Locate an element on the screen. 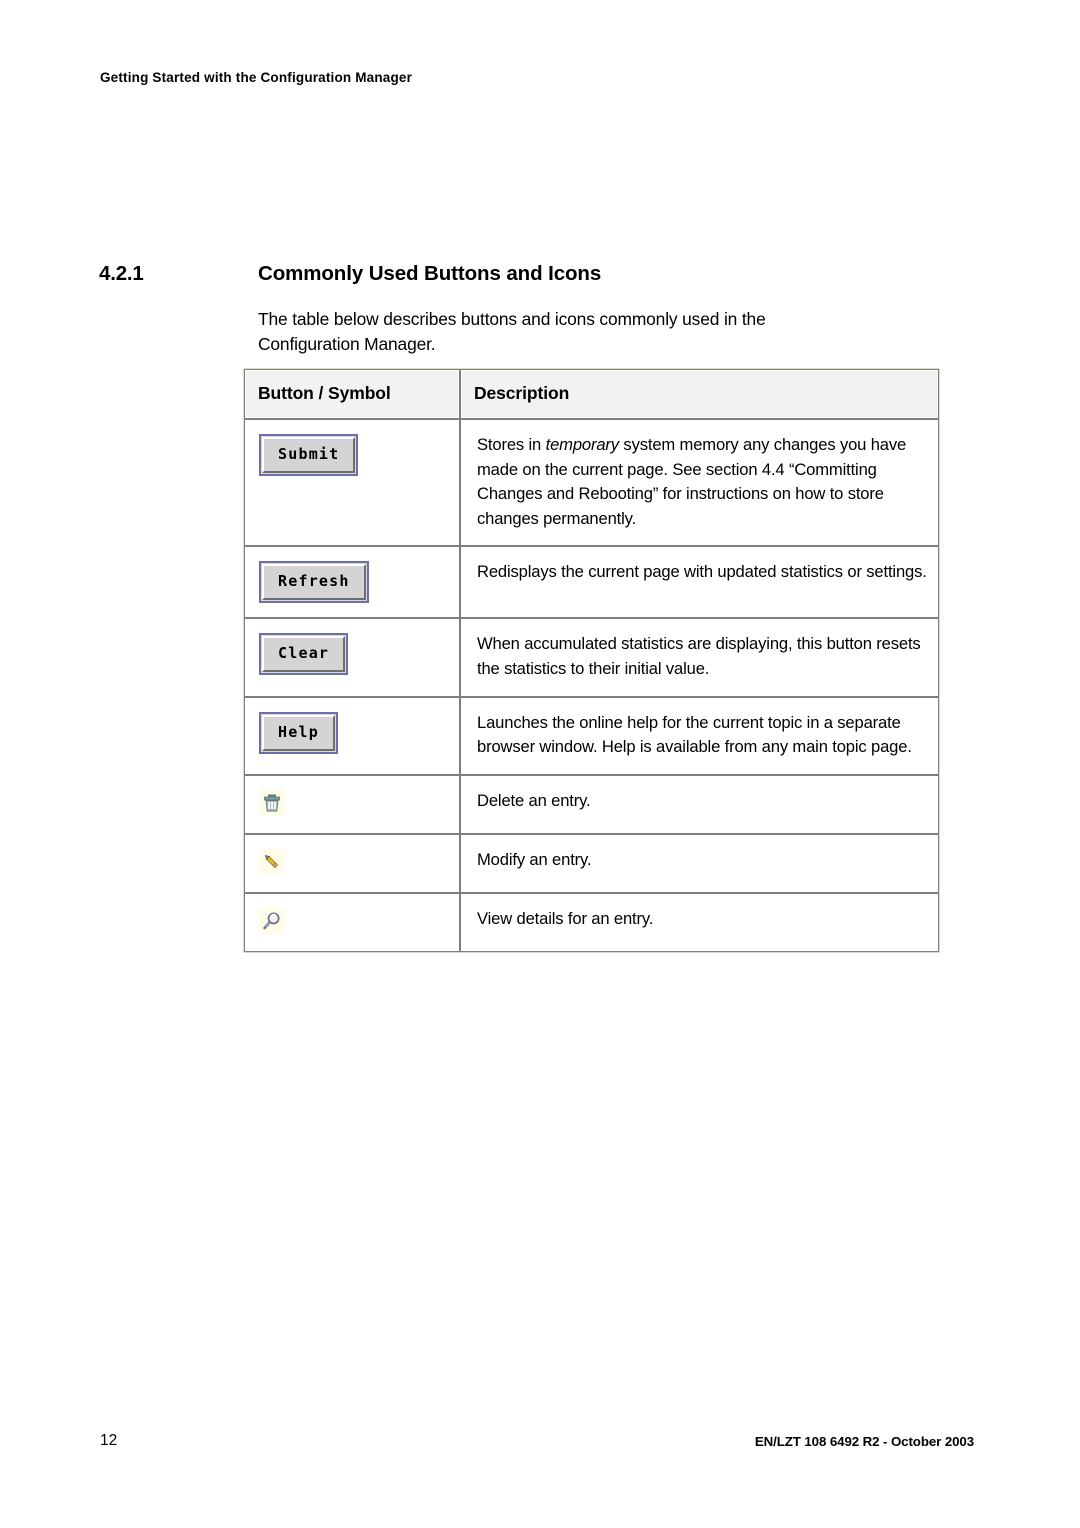 Image resolution: width=1080 pixels, height=1528 pixels. description-text: Modify an entry. is located at coordinates (699, 861).